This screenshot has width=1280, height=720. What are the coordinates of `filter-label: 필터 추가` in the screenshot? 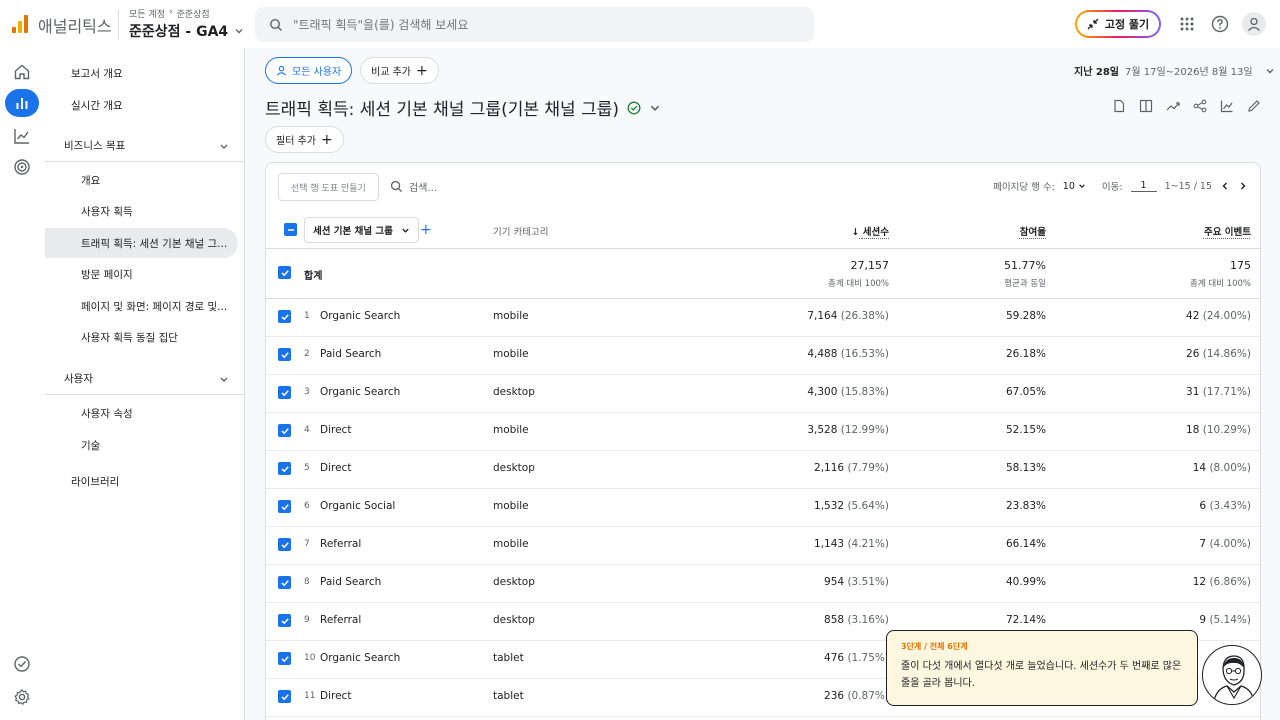 It's located at (296, 141).